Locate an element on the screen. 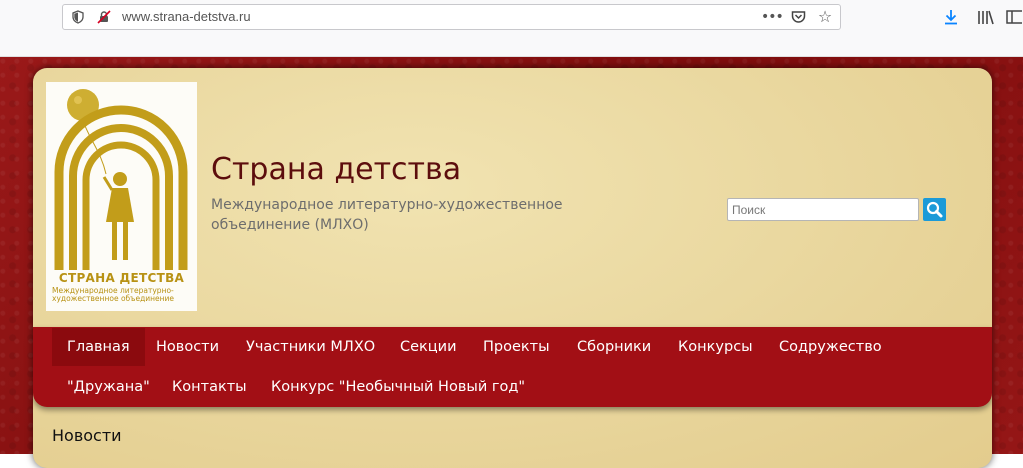 The image size is (1023, 468). insecure-lock-icon is located at coordinates (104, 17).